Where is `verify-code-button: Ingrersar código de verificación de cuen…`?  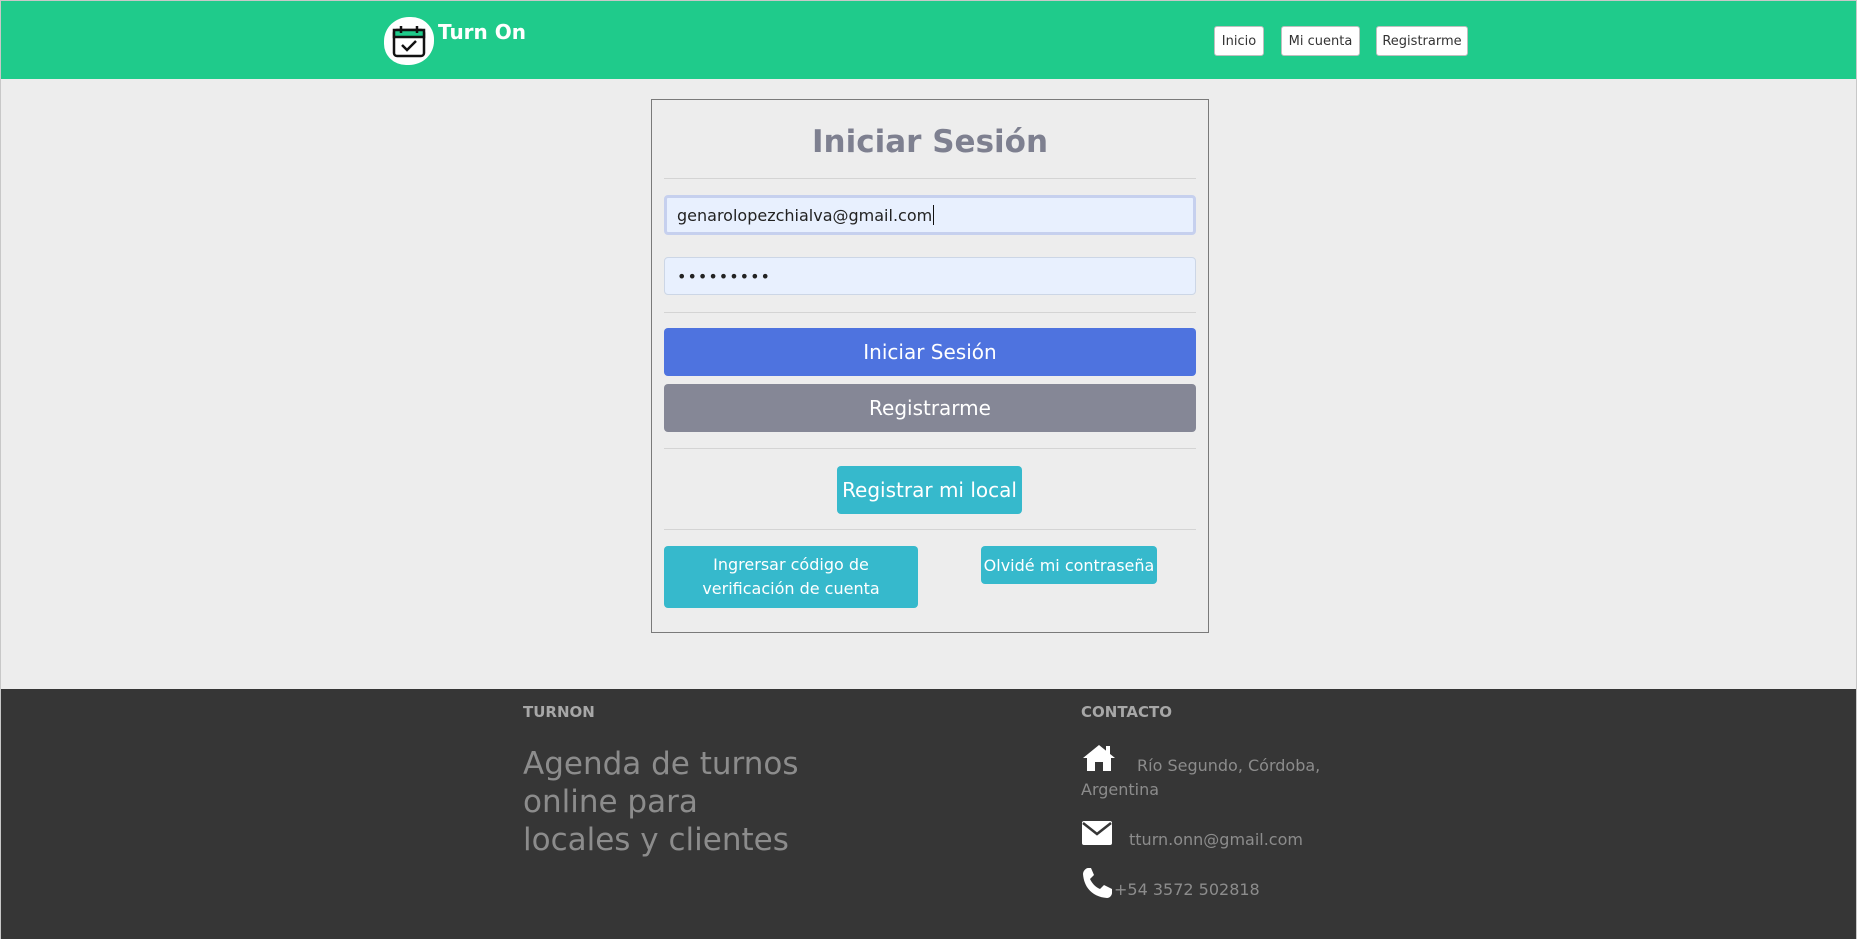
verify-code-button: Ingrersar código de verificación de cuen… is located at coordinates (791, 577).